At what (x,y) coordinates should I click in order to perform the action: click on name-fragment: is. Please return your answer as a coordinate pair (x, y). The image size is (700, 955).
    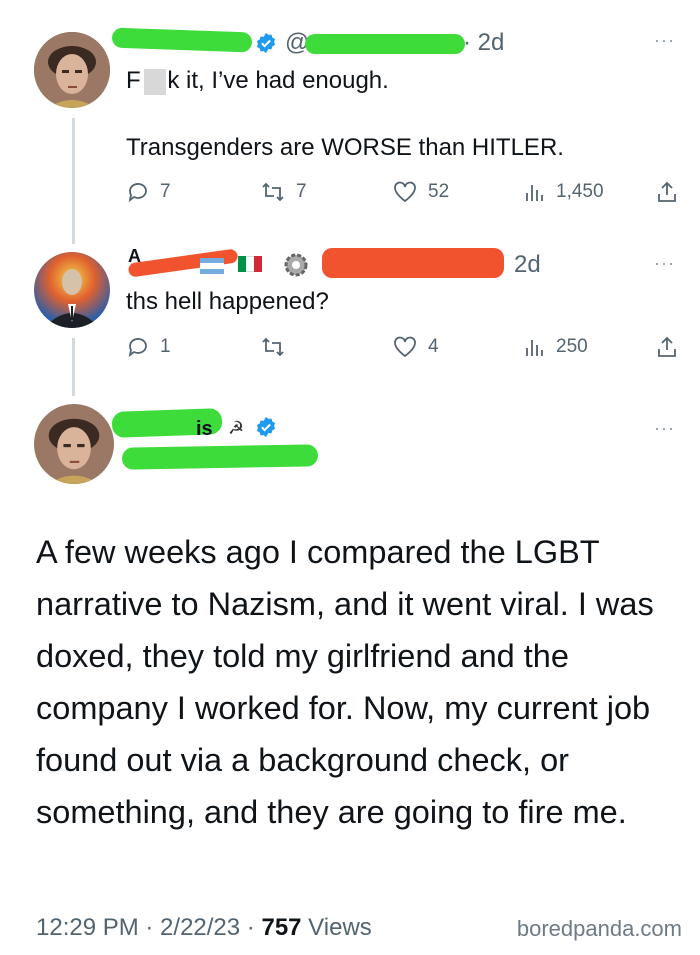
    Looking at the image, I should click on (204, 429).